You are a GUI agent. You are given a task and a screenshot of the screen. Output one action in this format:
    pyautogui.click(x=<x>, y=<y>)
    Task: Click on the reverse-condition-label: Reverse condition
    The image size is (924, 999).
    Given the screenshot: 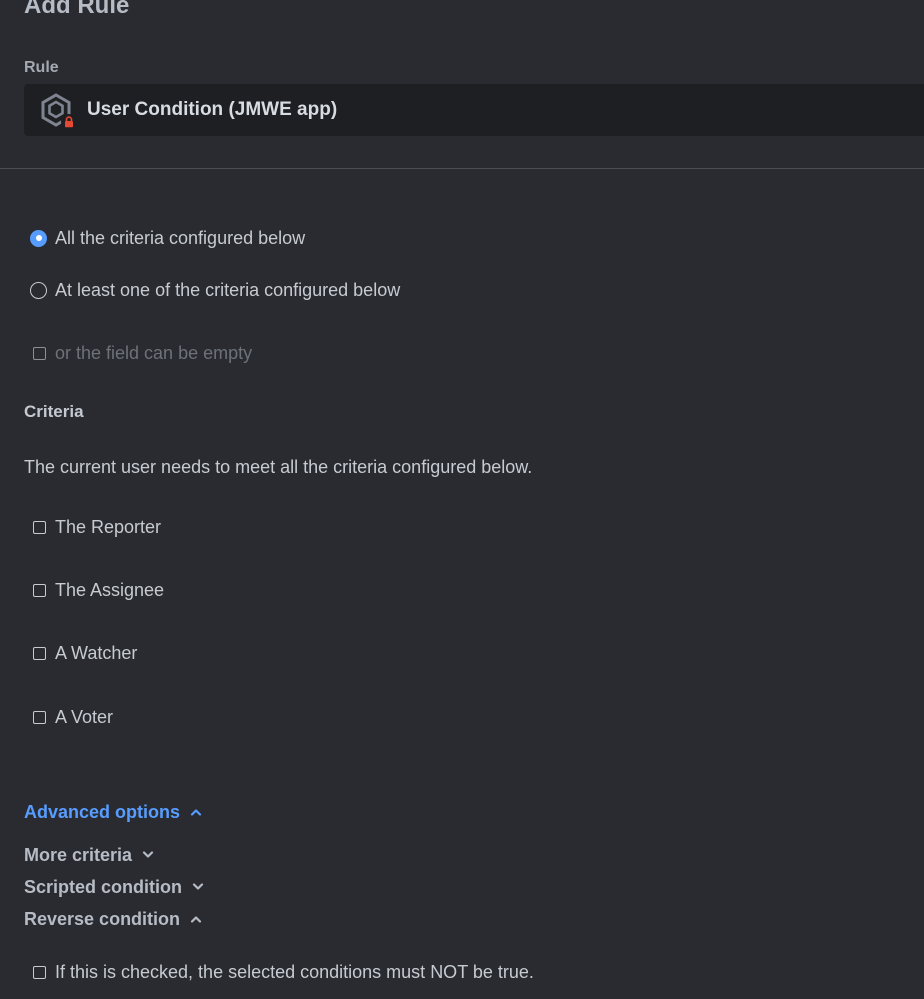 What is the action you would take?
    pyautogui.click(x=102, y=919)
    